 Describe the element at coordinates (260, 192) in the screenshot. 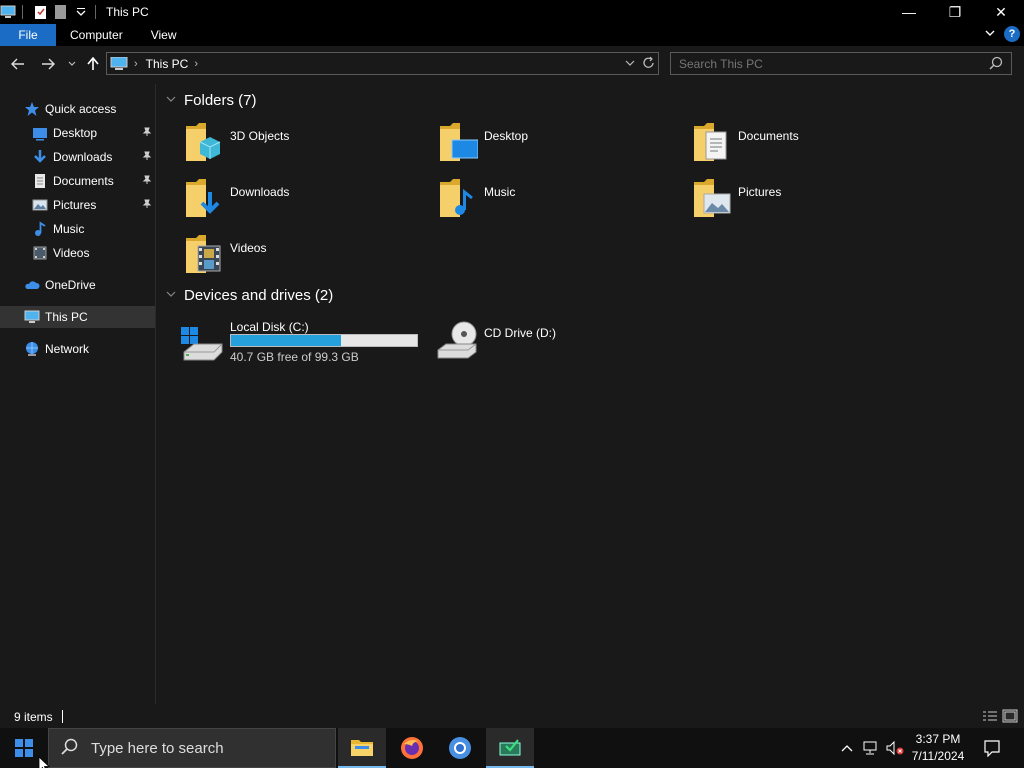

I see `folder-name: Downloads` at that location.